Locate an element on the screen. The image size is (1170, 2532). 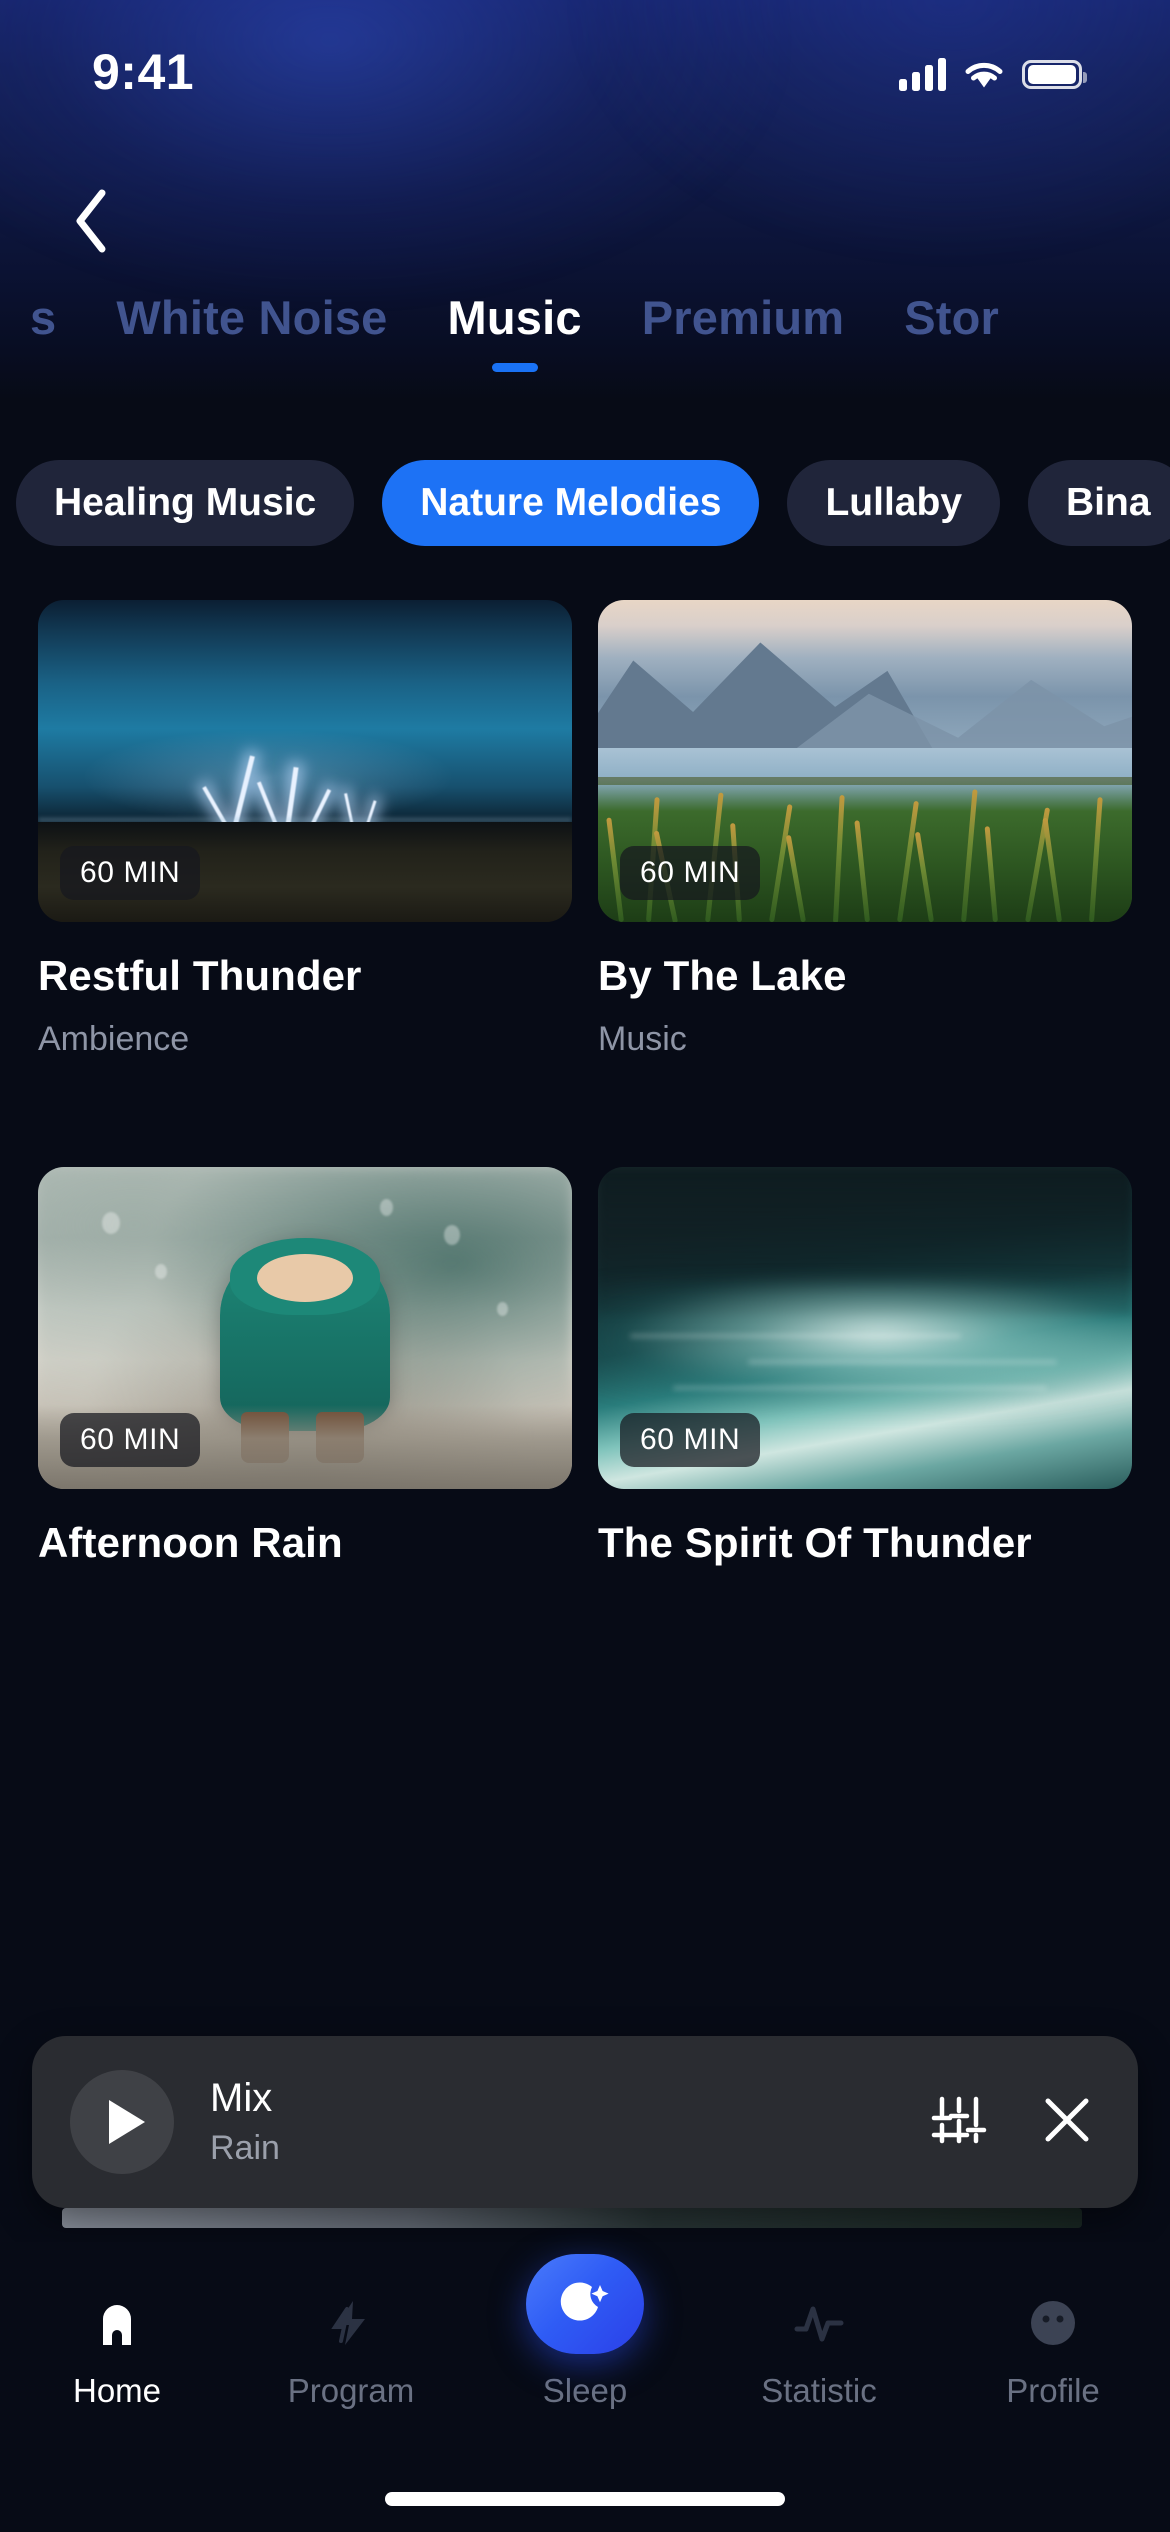
bottom-navigation-bar: Home Program Sleep Statistic Profile is located at coordinates (585, 2387).